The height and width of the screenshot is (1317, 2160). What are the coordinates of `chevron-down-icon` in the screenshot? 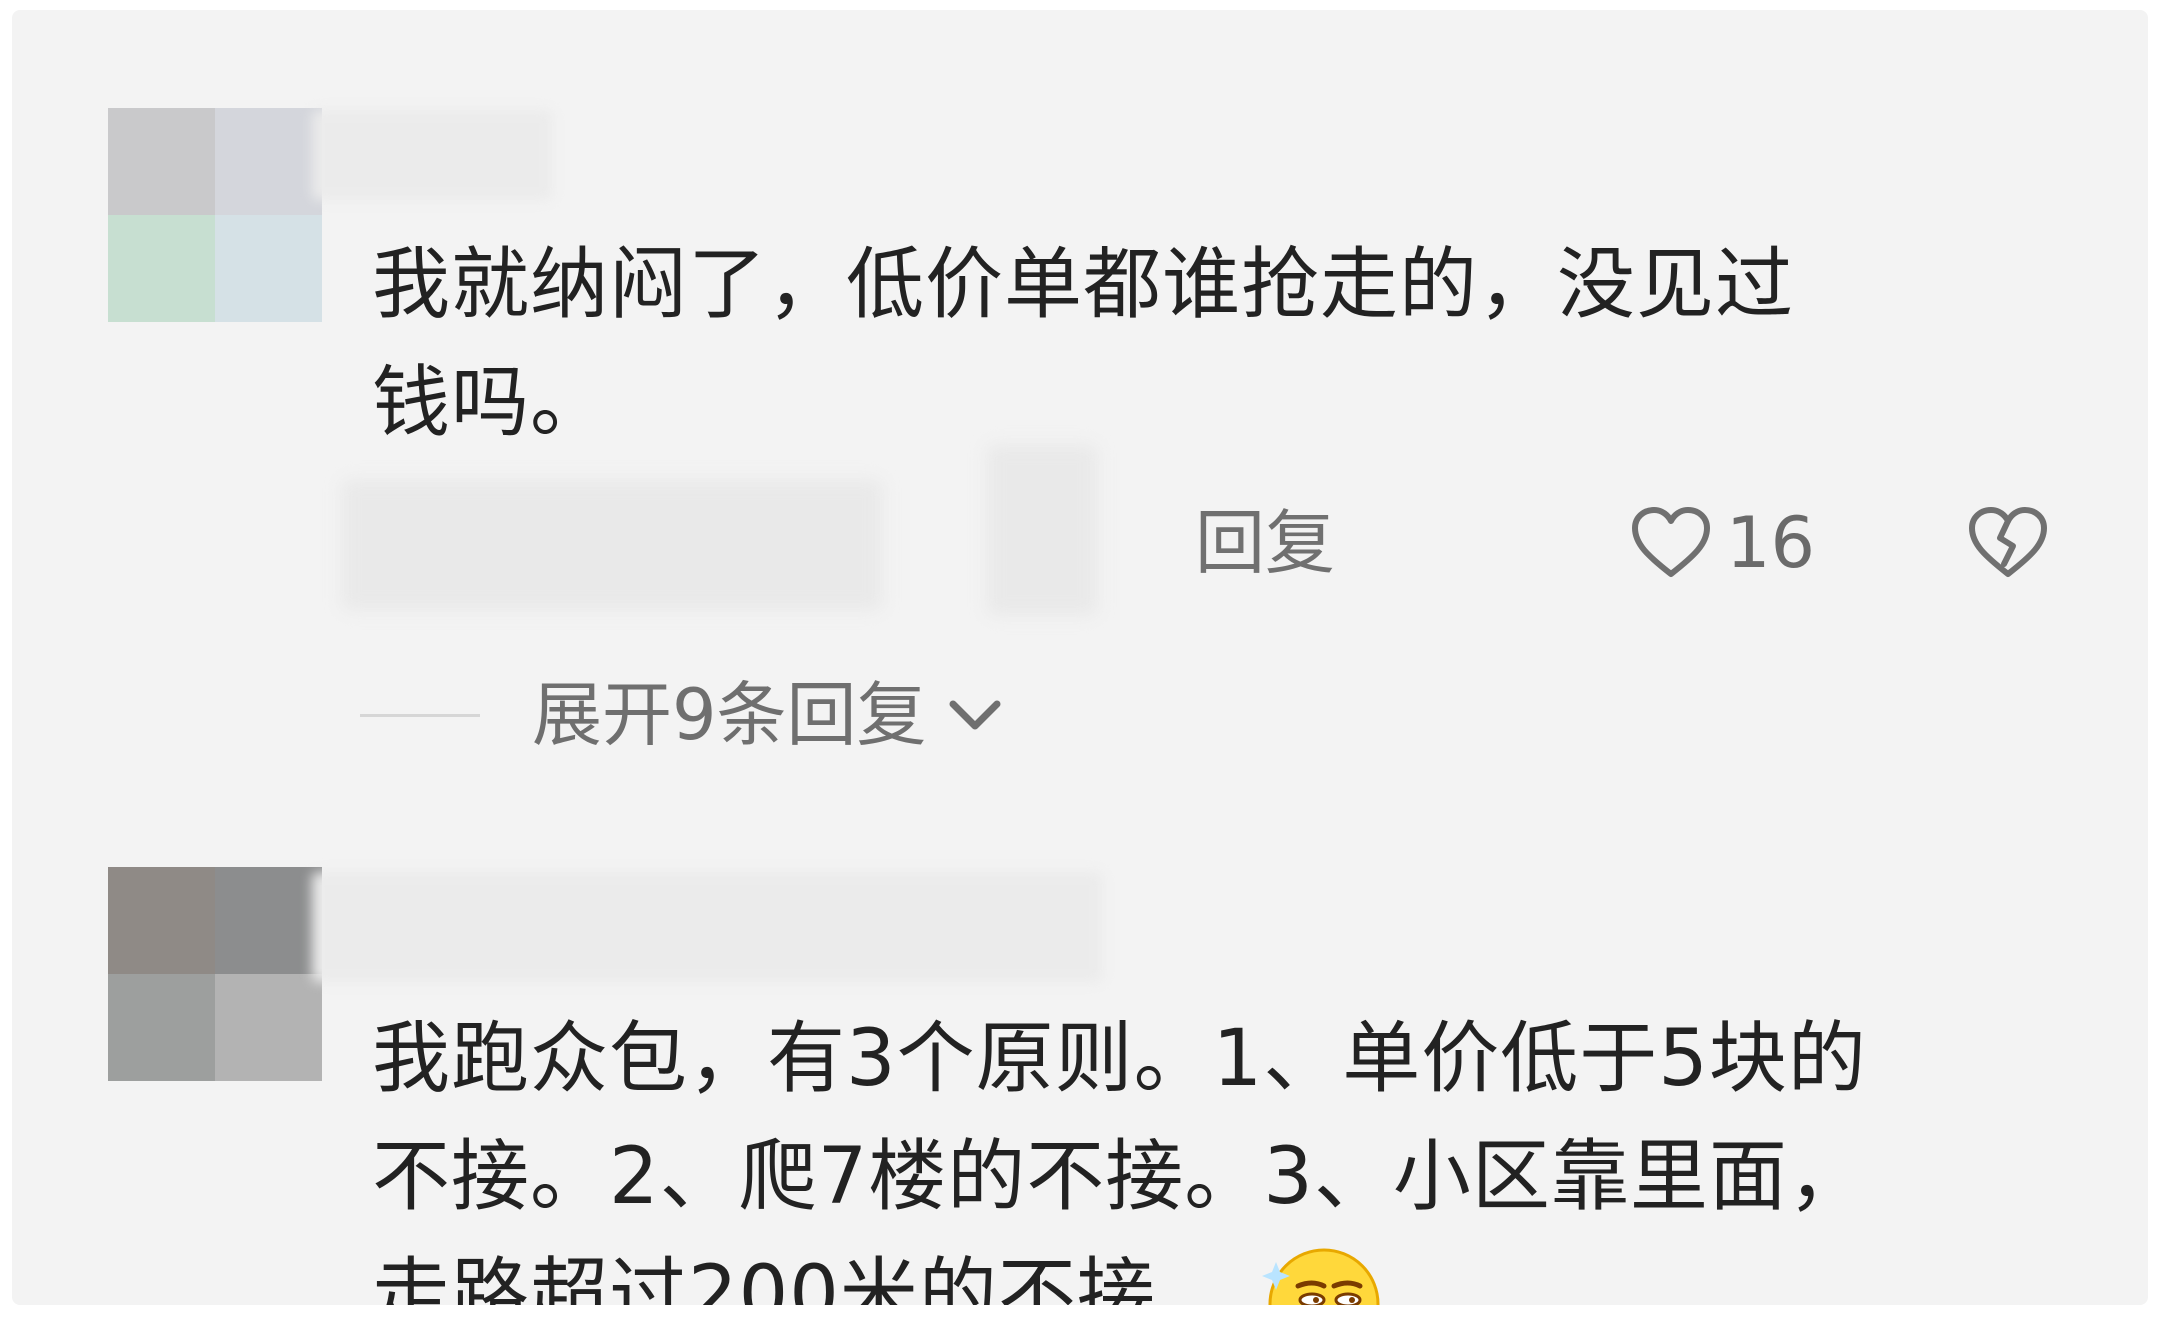 It's located at (975, 715).